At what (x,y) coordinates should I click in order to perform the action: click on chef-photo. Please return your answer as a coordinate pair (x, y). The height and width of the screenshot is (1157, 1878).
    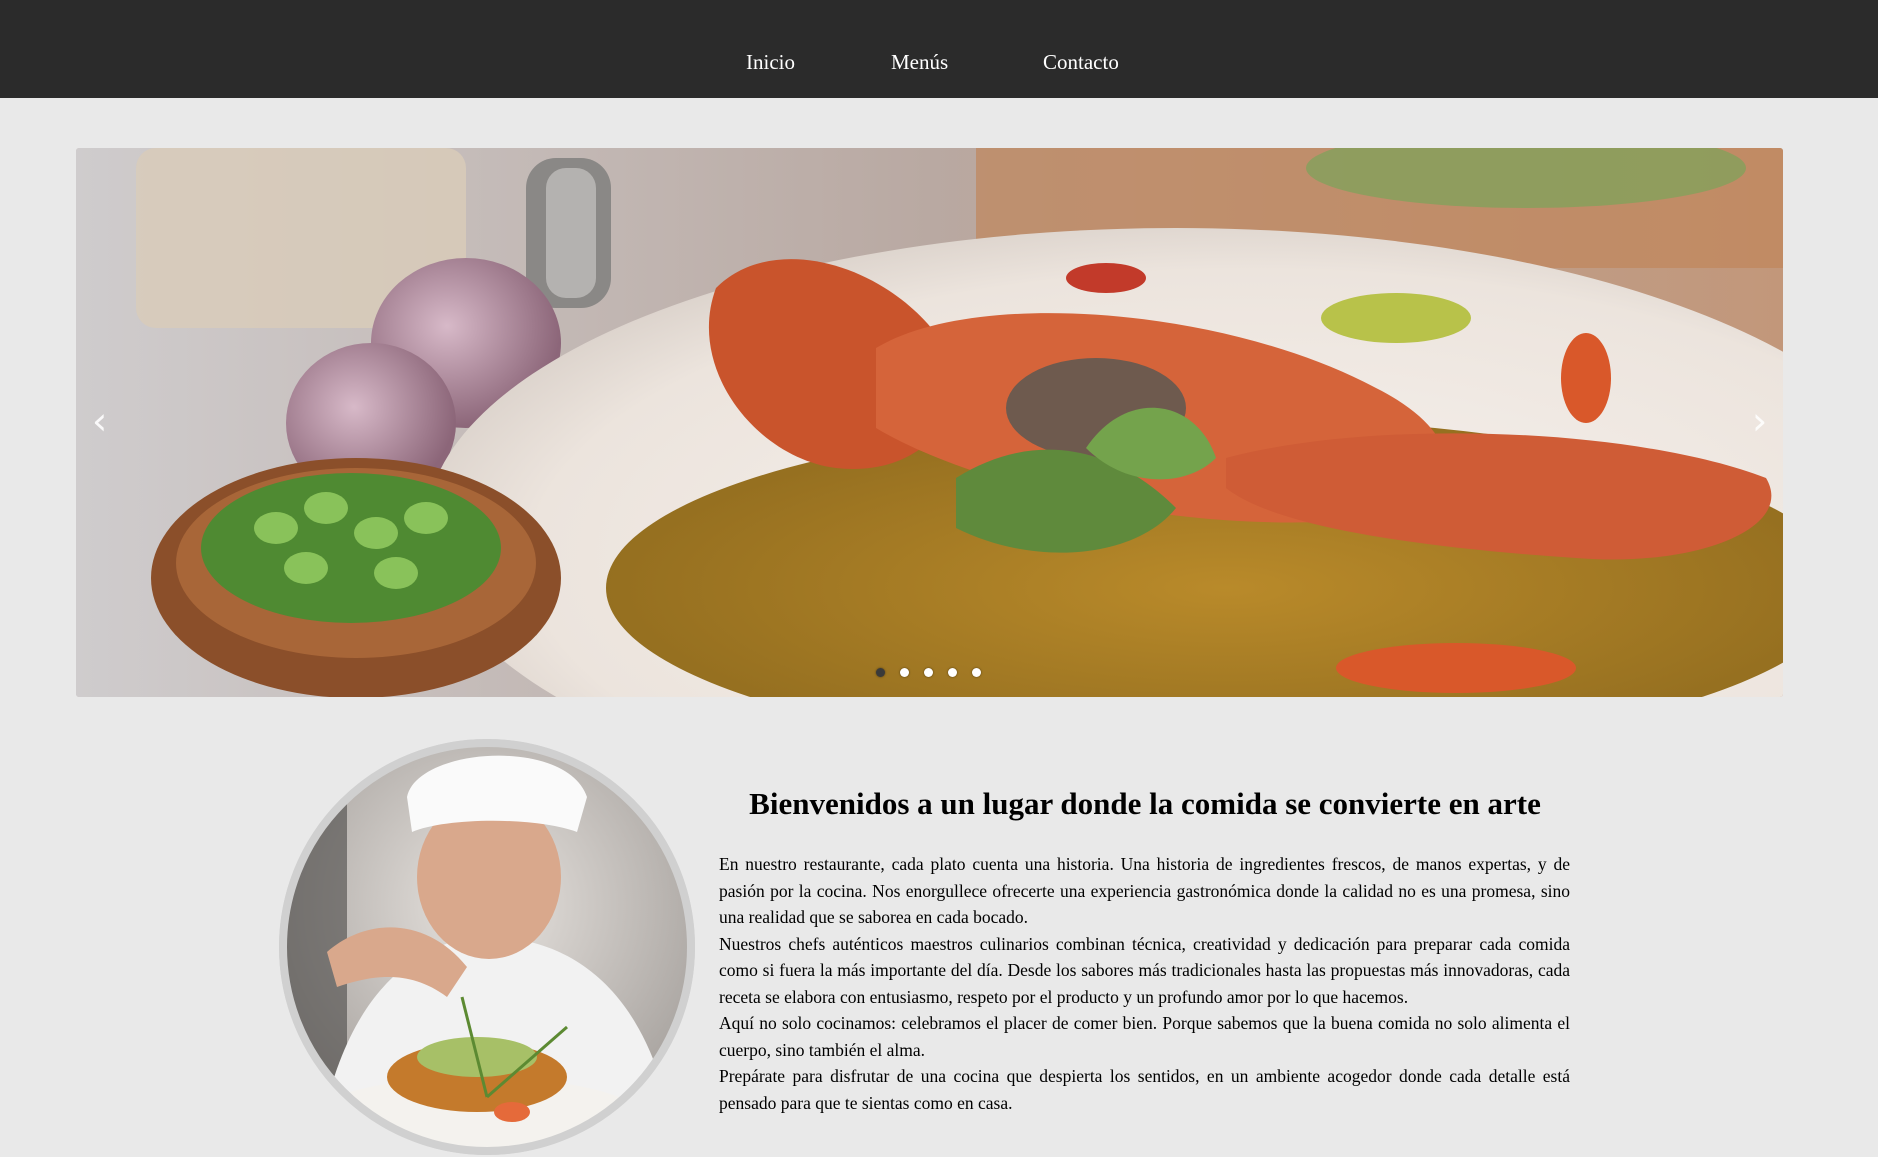
    Looking at the image, I should click on (487, 947).